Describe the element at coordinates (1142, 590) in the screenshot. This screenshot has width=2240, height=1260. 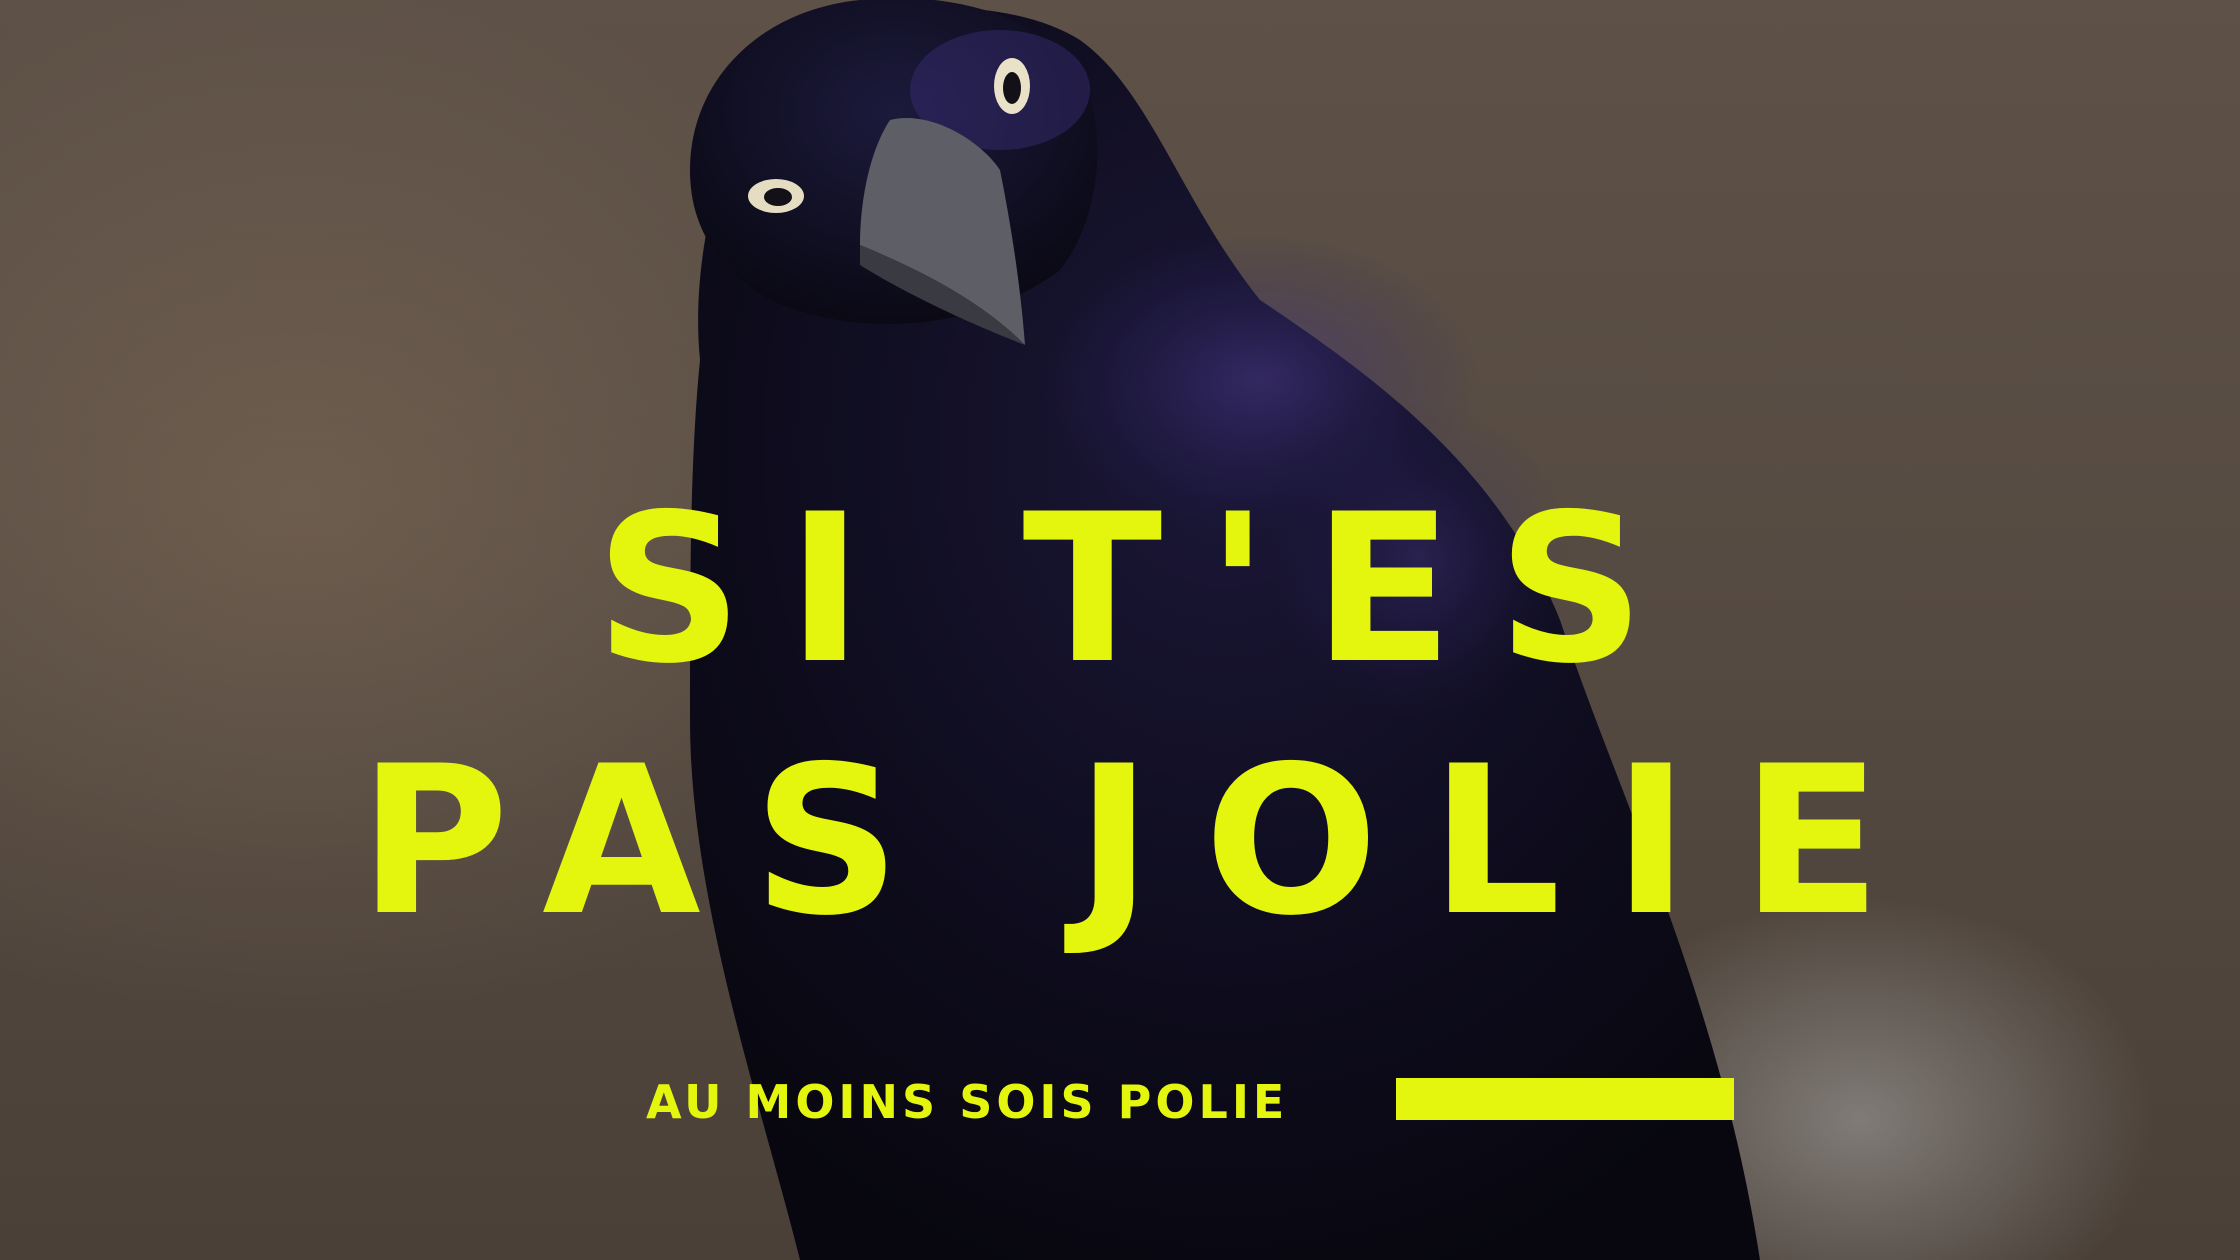
I see `headline-line-1: SI T'ES` at that location.